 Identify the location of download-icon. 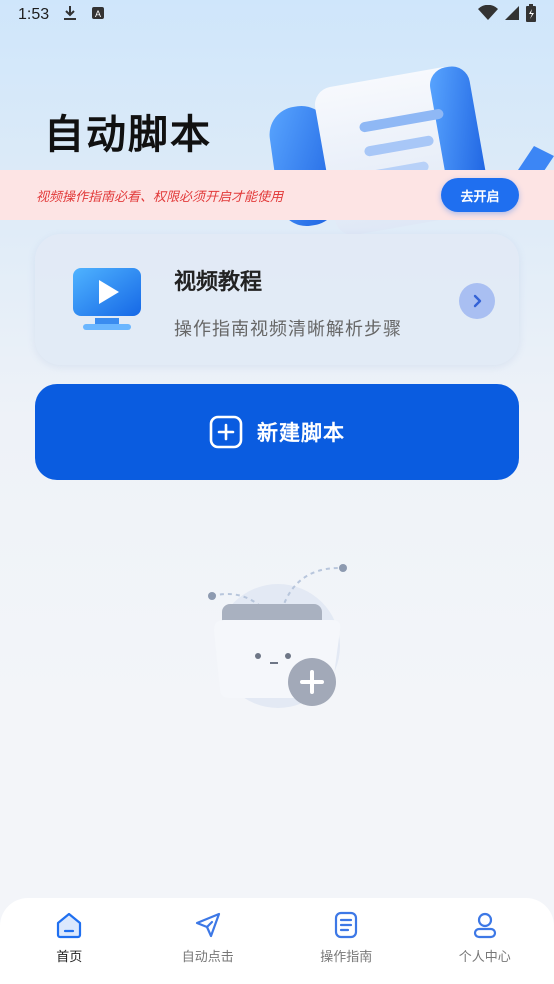
(70, 15).